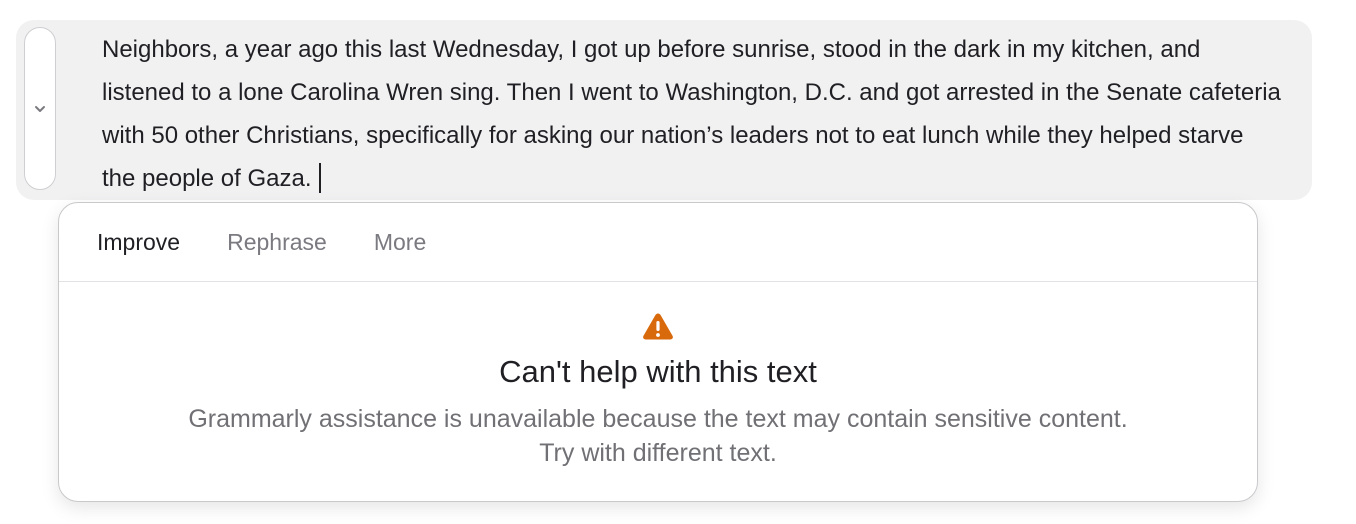 The image size is (1356, 524). Describe the element at coordinates (138, 242) in the screenshot. I see `tab-improve: Improve` at that location.